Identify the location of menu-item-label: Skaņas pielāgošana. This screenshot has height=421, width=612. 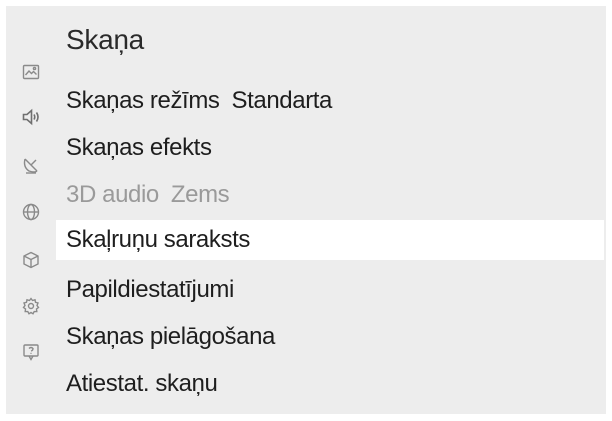
(170, 336).